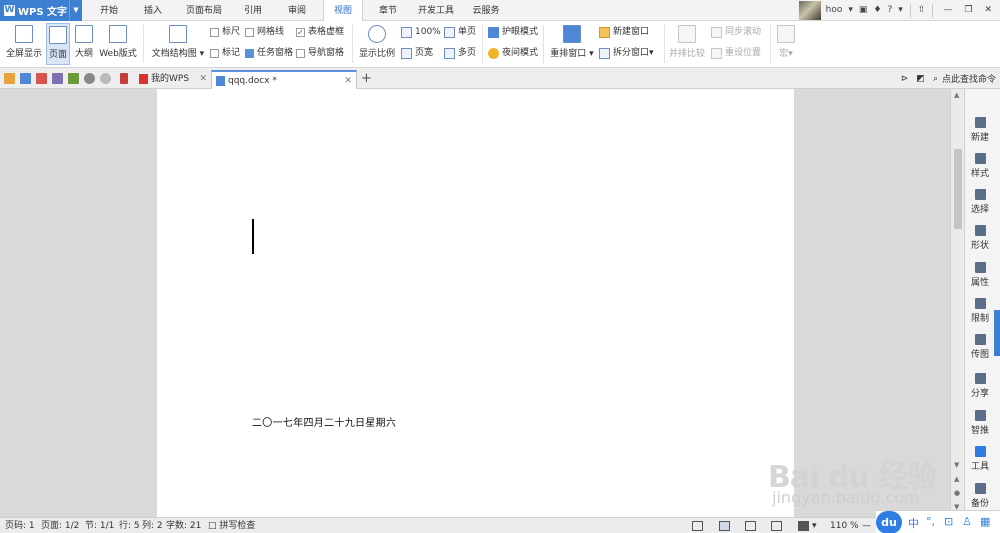 The image size is (1000, 533). I want to click on tab-review: 审阅, so click(297, 10).